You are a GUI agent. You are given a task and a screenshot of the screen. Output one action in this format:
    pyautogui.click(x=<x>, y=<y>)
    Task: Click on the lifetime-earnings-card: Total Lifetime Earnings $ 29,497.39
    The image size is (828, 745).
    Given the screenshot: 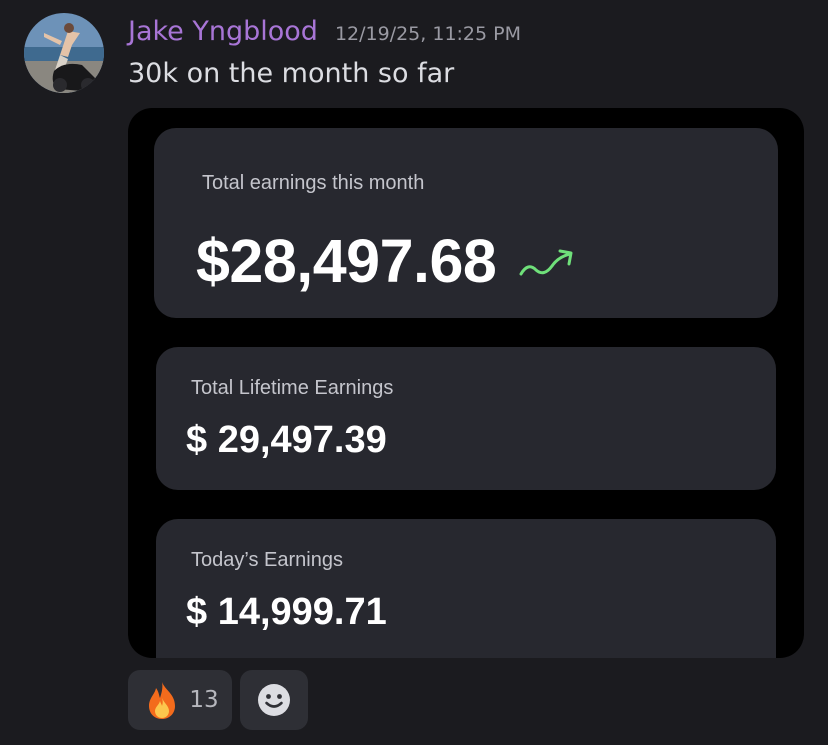 What is the action you would take?
    pyautogui.click(x=466, y=418)
    